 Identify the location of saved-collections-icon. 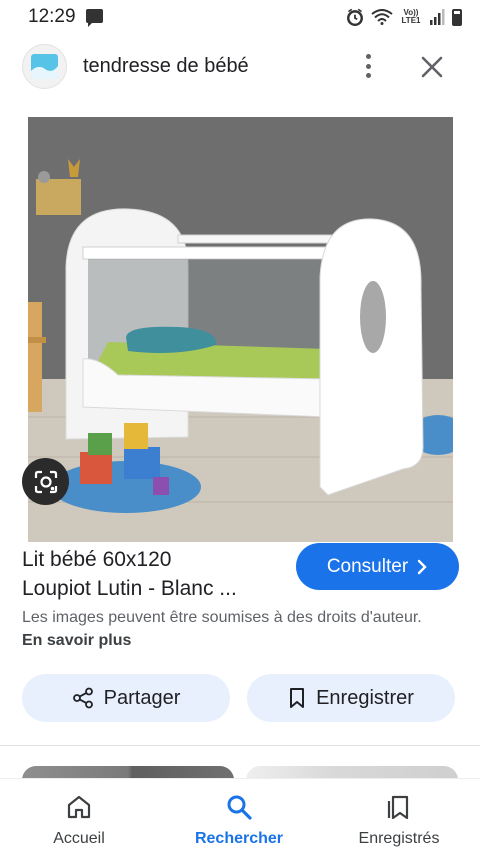
(398, 807).